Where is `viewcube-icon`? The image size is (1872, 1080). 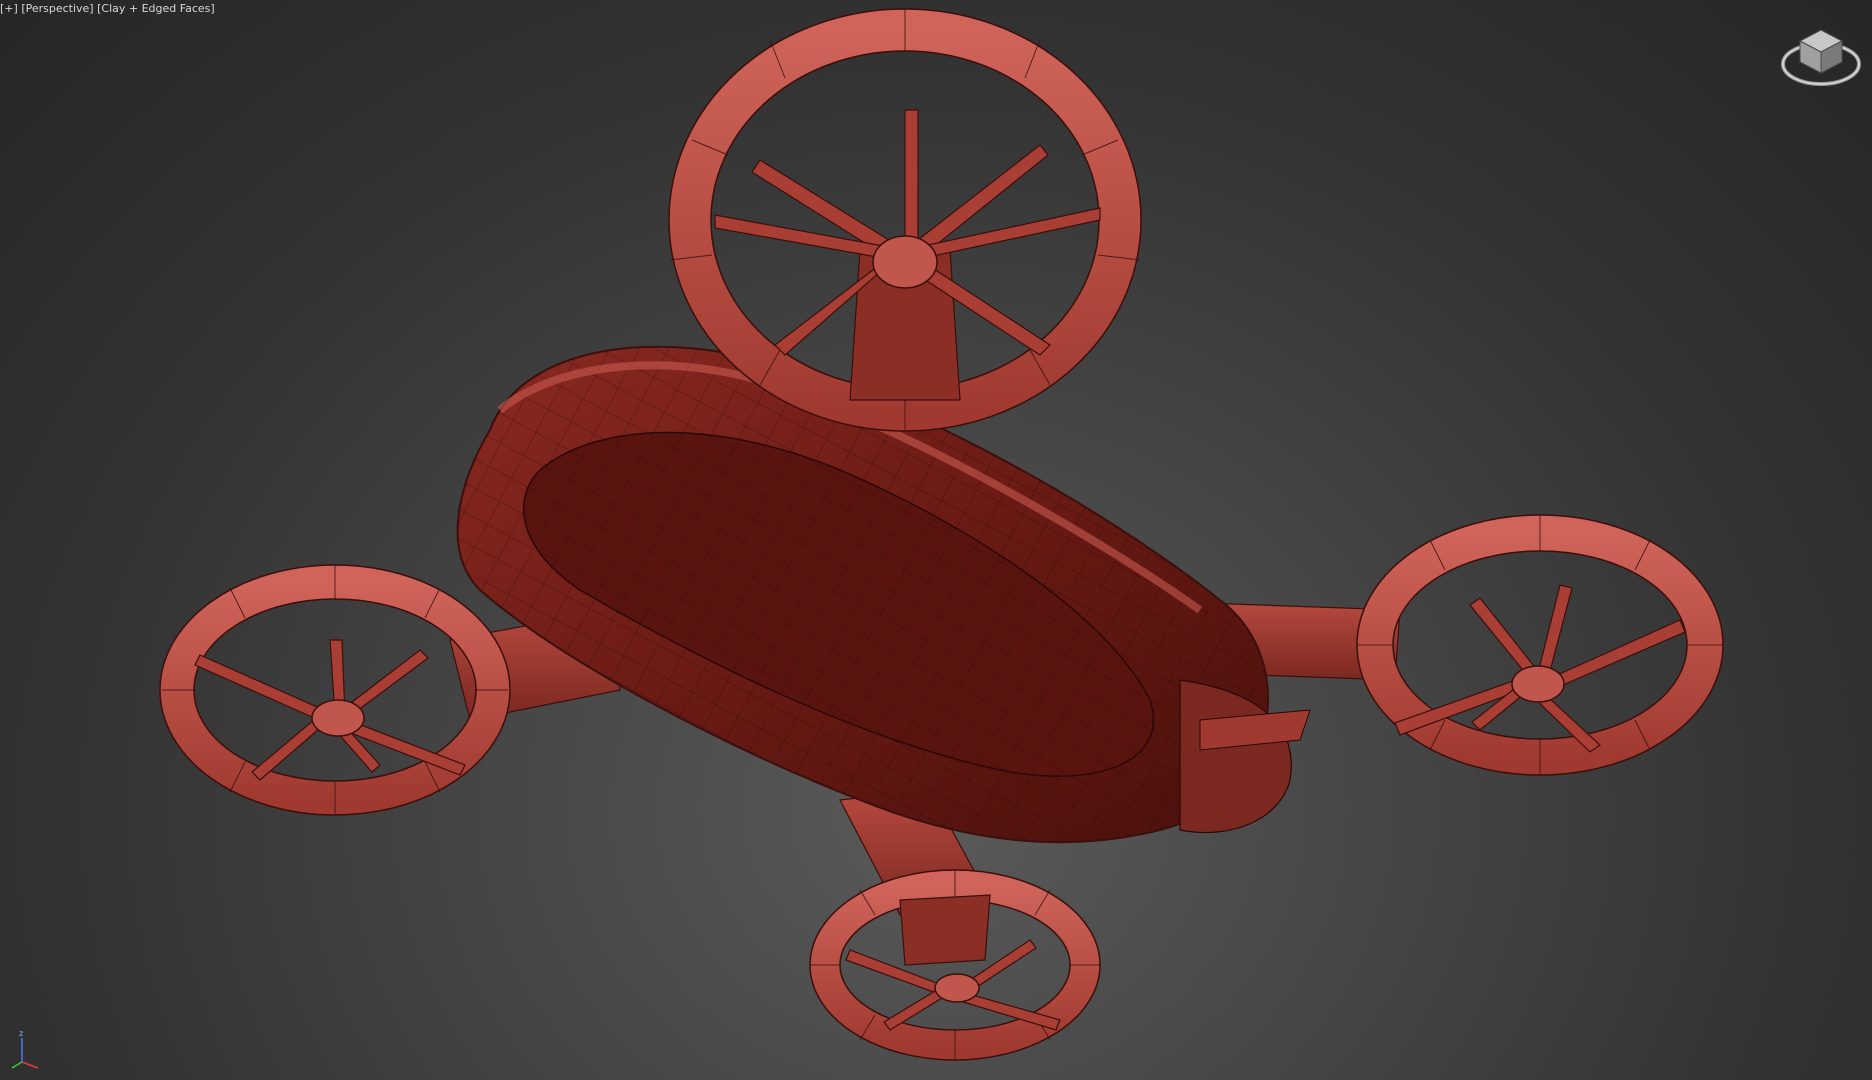
viewcube-icon is located at coordinates (1821, 57).